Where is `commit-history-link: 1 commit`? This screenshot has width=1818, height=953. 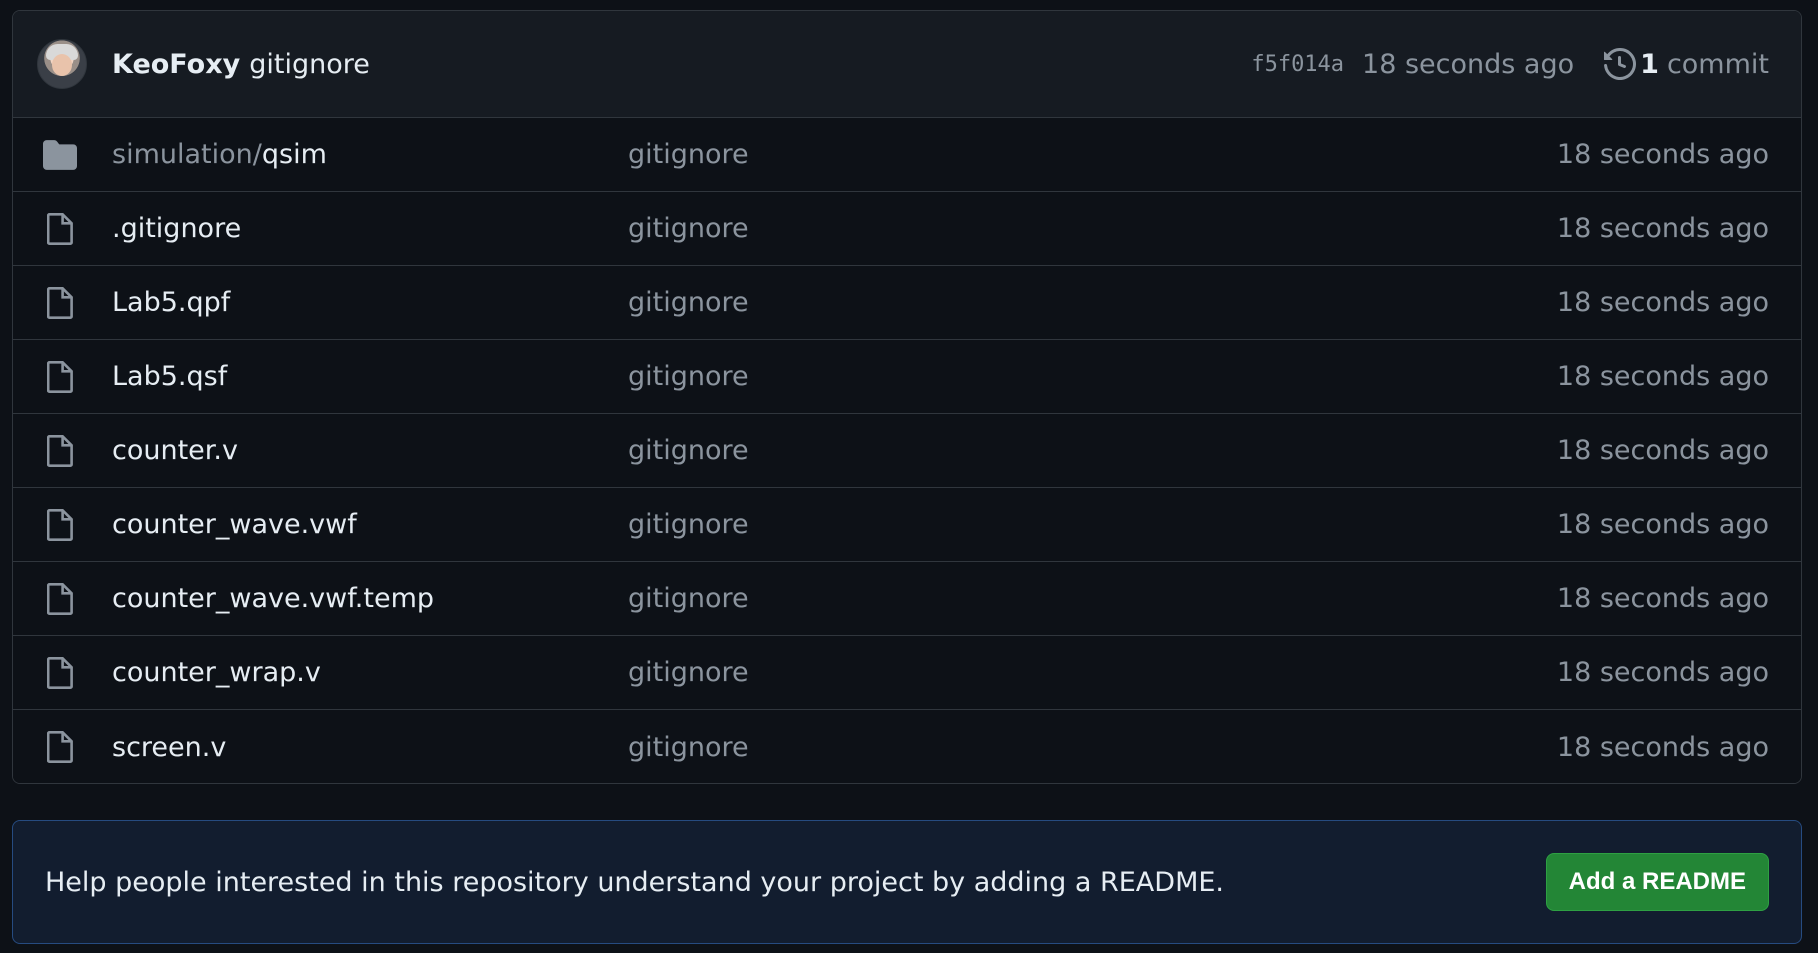 commit-history-link: 1 commit is located at coordinates (1686, 64).